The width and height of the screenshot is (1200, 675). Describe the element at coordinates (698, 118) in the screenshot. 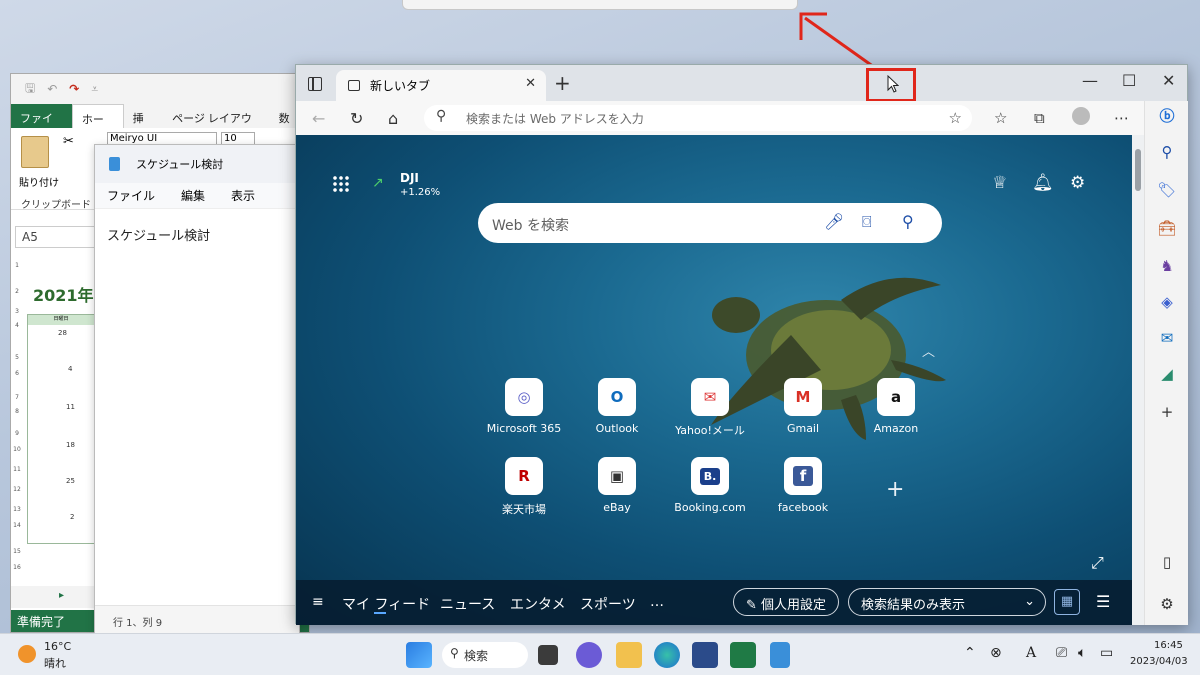

I see `address-input: ⚲ 検索または Web アドレスを入力 ☆` at that location.